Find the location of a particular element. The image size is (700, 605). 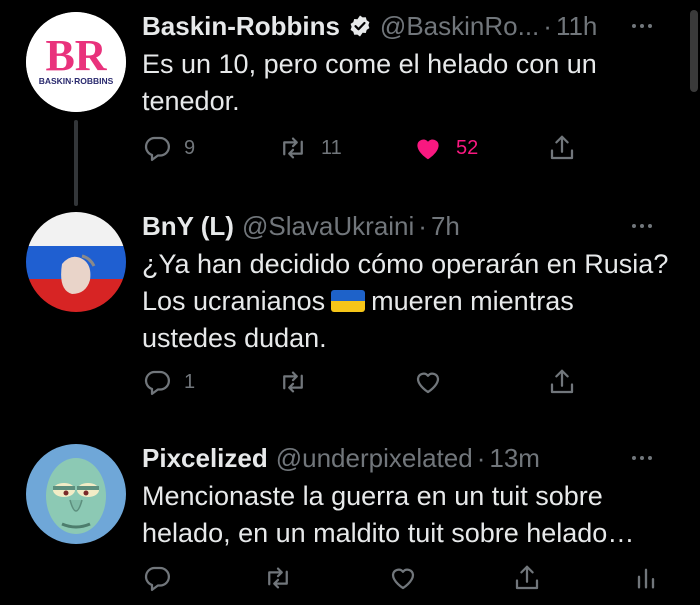

logo-letters: BR is located at coordinates (76, 55).